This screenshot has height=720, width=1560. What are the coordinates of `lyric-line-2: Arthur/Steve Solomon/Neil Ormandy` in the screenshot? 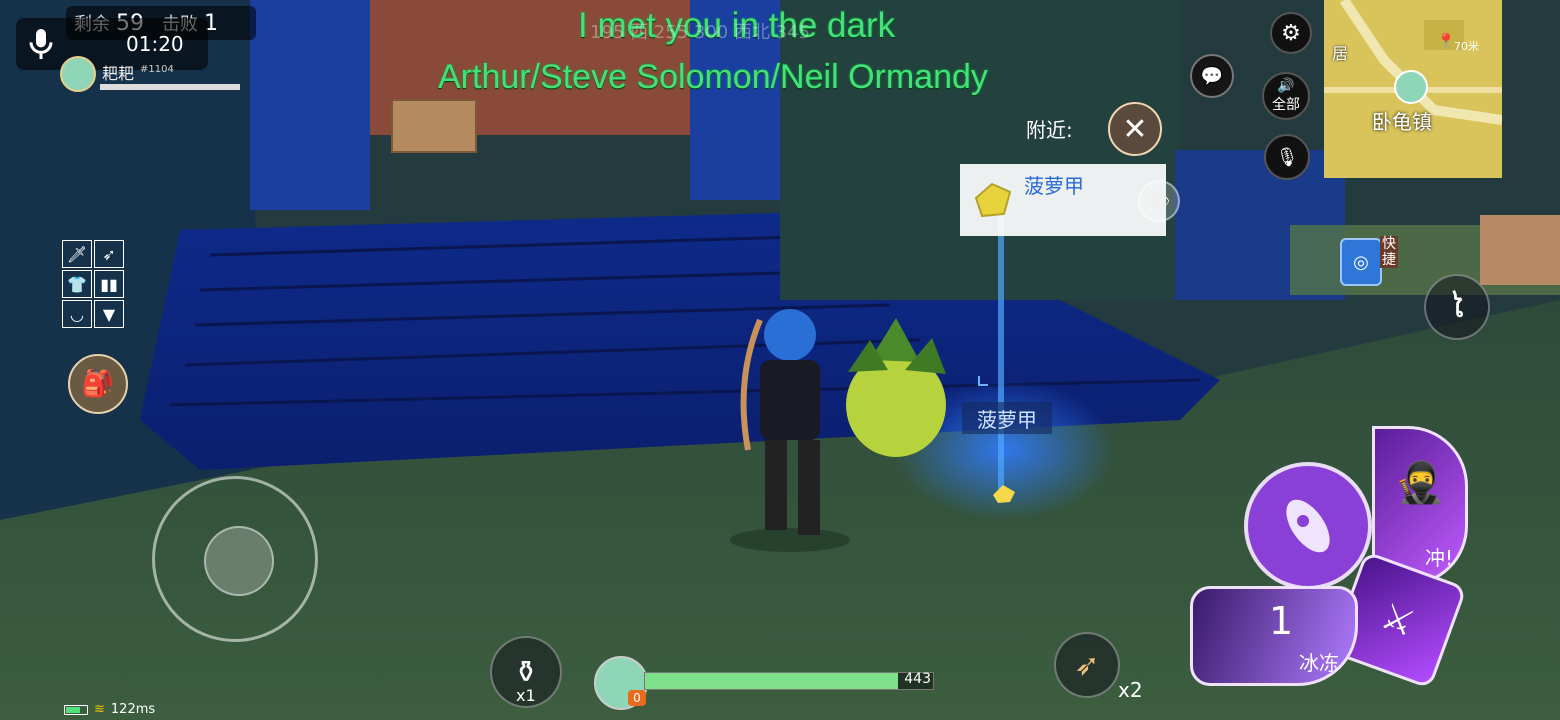 It's located at (713, 77).